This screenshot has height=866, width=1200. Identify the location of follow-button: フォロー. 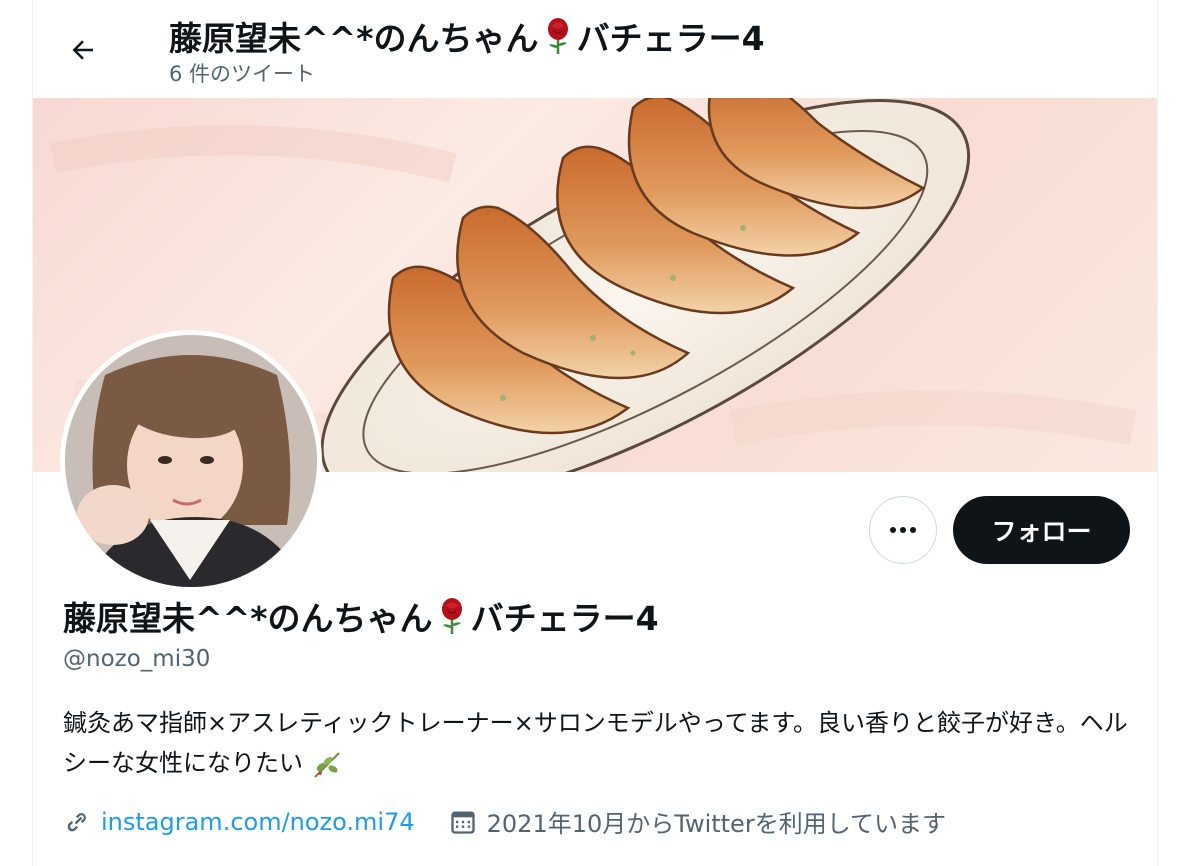
(1041, 530).